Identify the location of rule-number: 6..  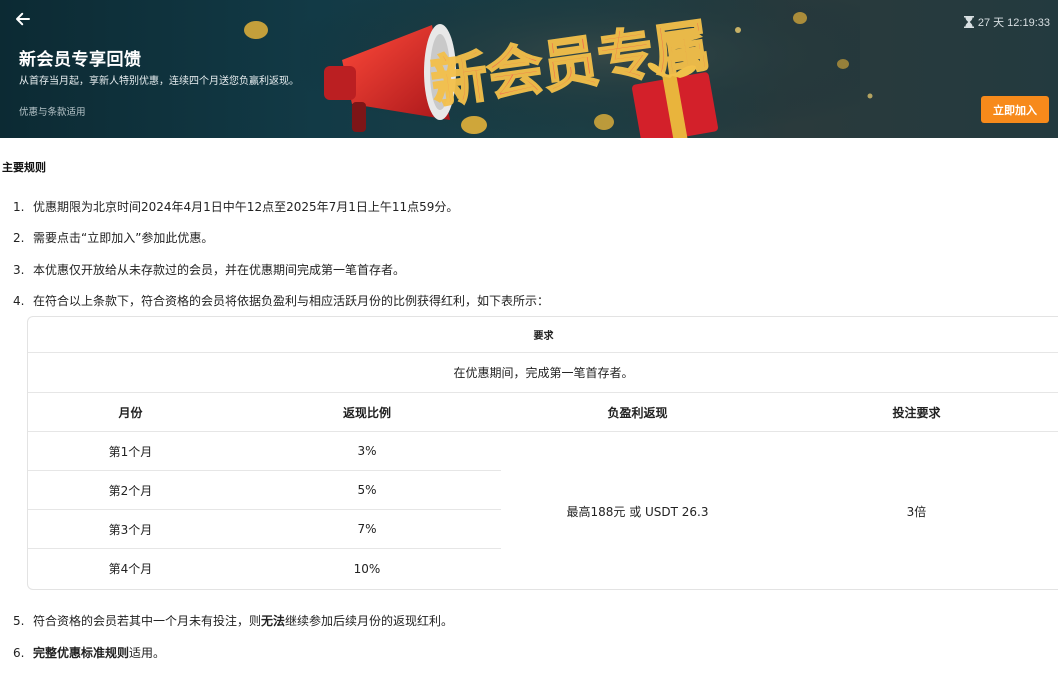
(19, 653).